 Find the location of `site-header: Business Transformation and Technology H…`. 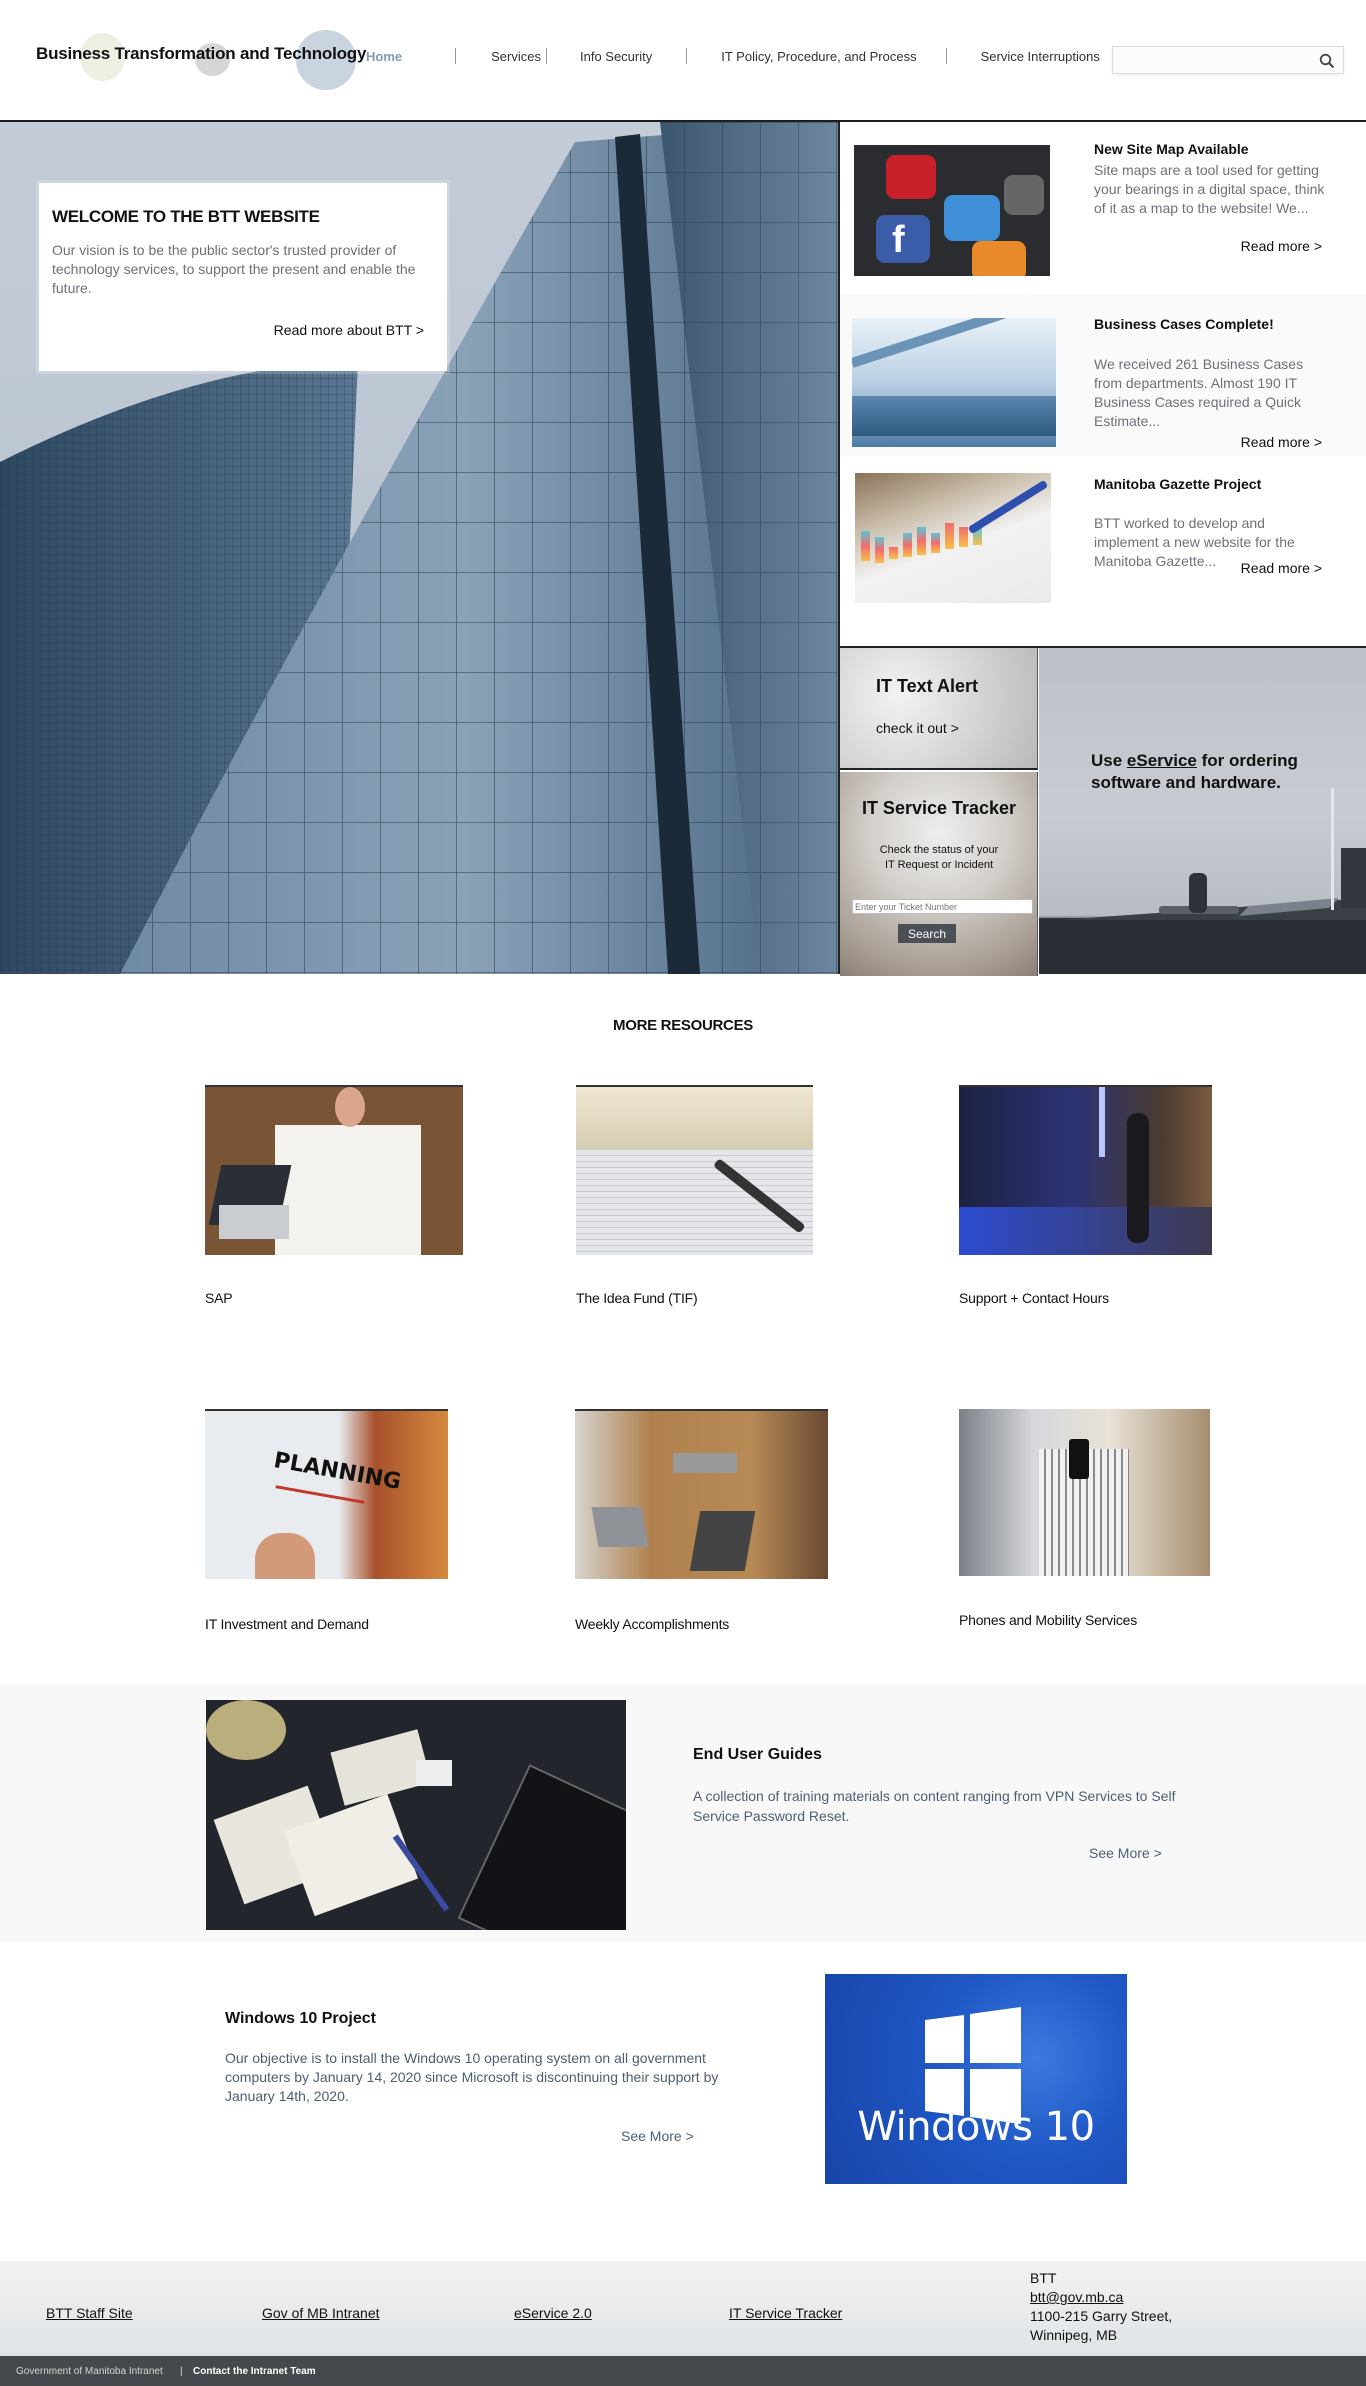

site-header: Business Transformation and Technology H… is located at coordinates (683, 61).